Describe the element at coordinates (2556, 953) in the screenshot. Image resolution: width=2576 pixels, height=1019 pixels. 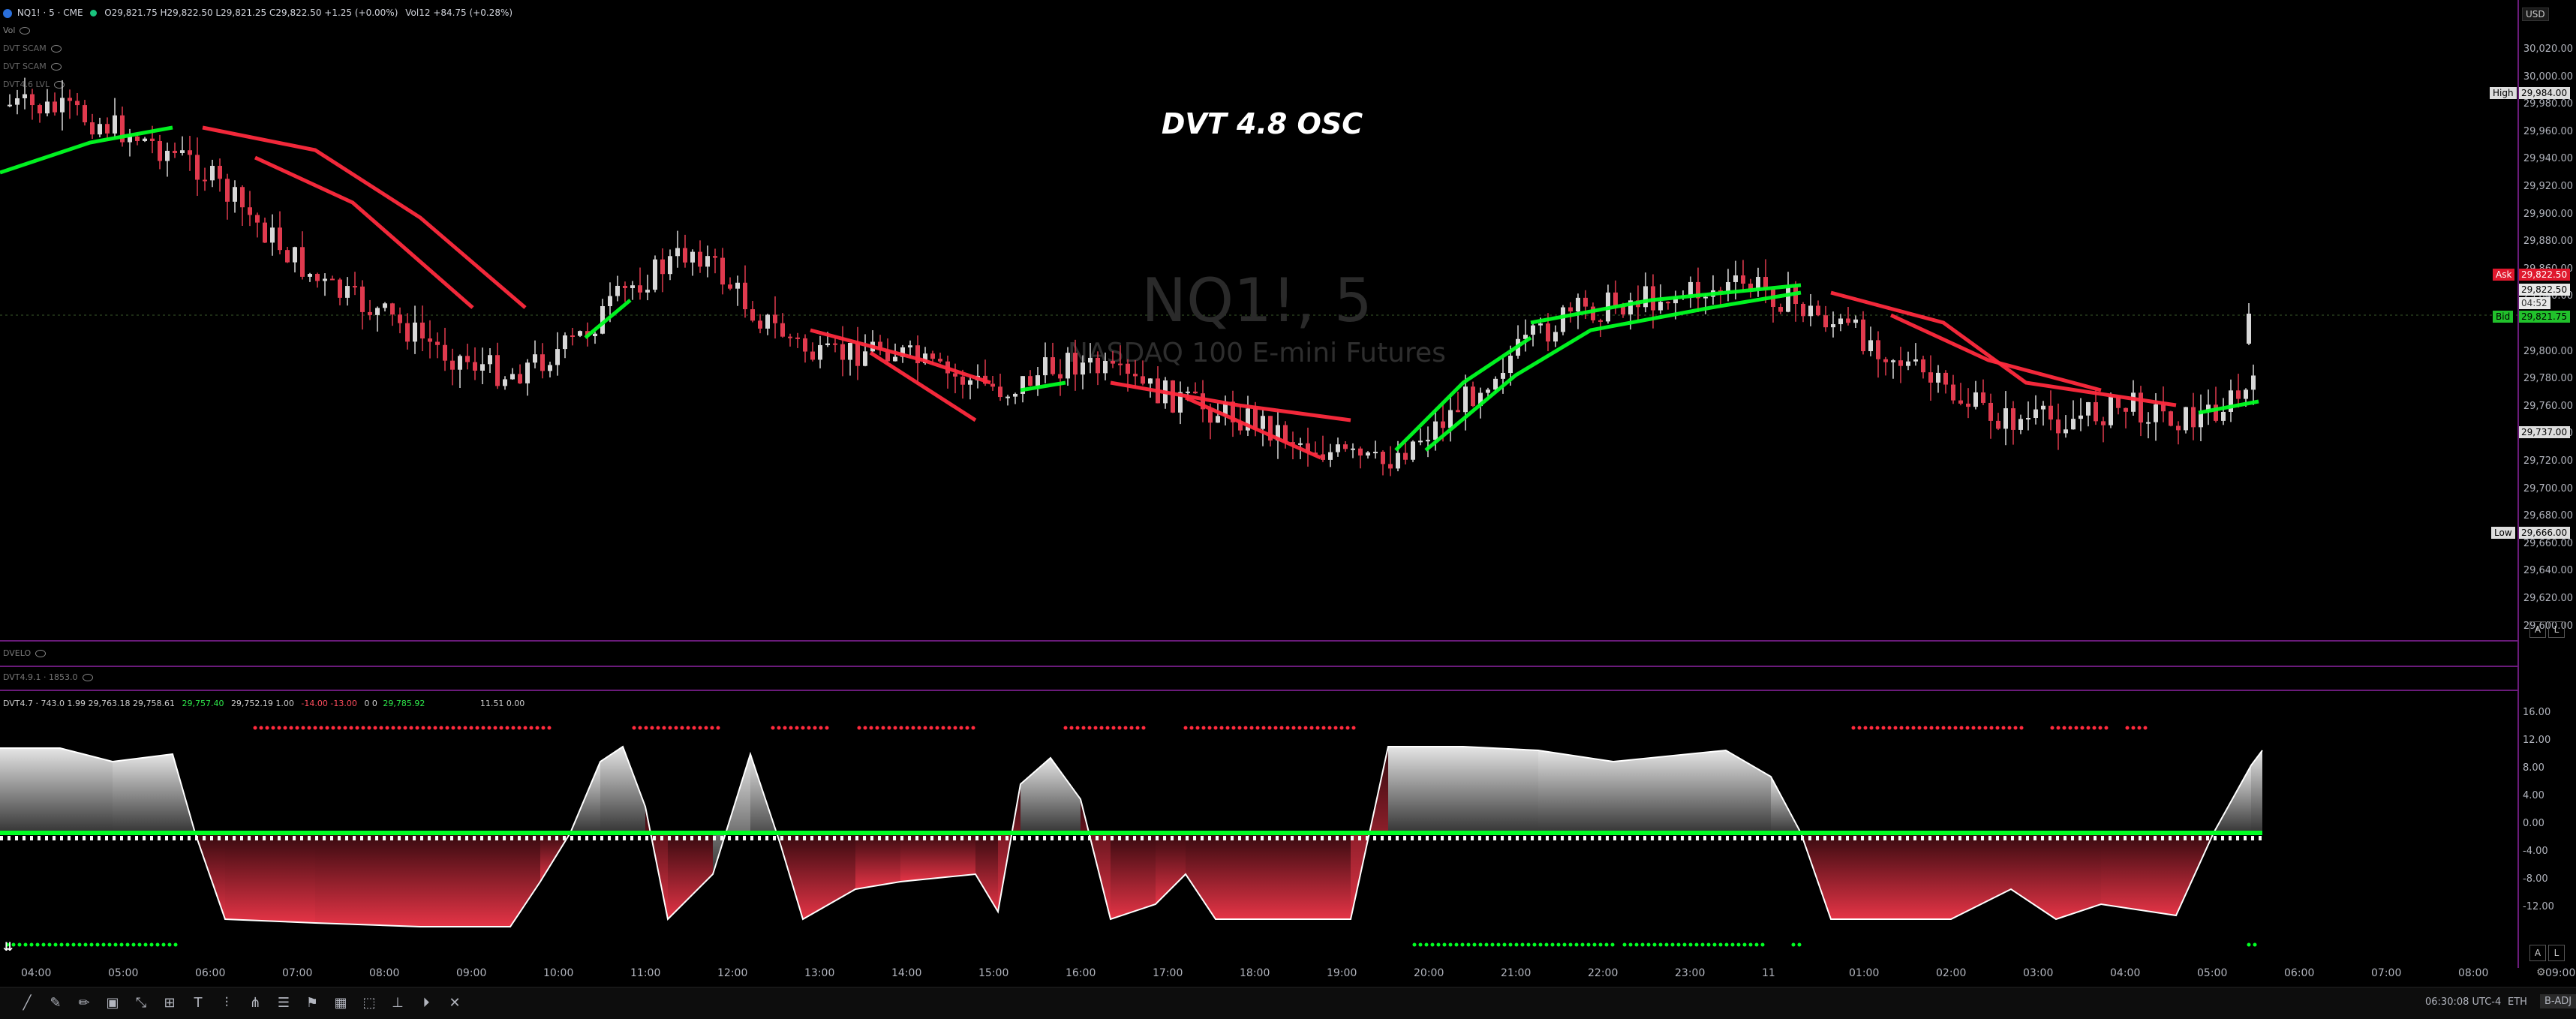
I see `osc-log-scale-button: L` at that location.